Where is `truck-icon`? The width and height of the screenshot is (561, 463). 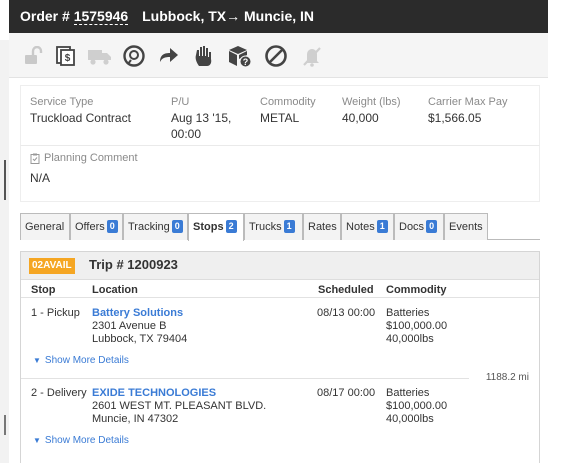 truck-icon is located at coordinates (100, 56).